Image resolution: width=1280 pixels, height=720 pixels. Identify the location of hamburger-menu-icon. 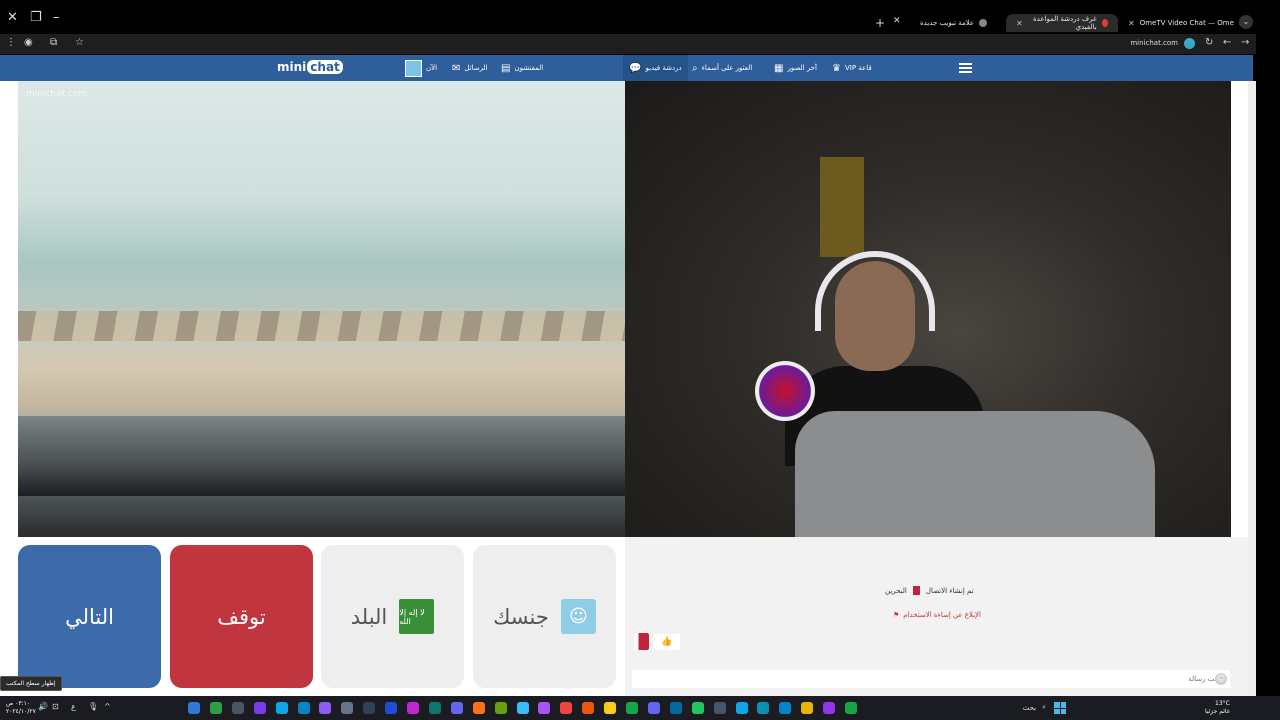
(965, 69).